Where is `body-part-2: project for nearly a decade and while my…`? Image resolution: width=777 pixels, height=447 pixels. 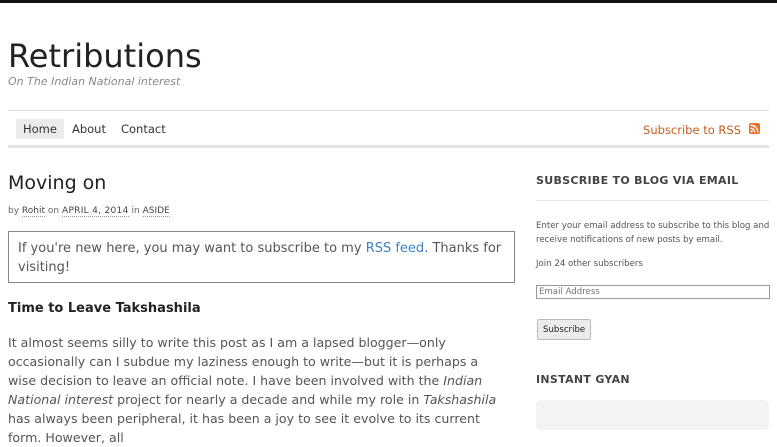 body-part-2: project for nearly a decade and while my… is located at coordinates (268, 399).